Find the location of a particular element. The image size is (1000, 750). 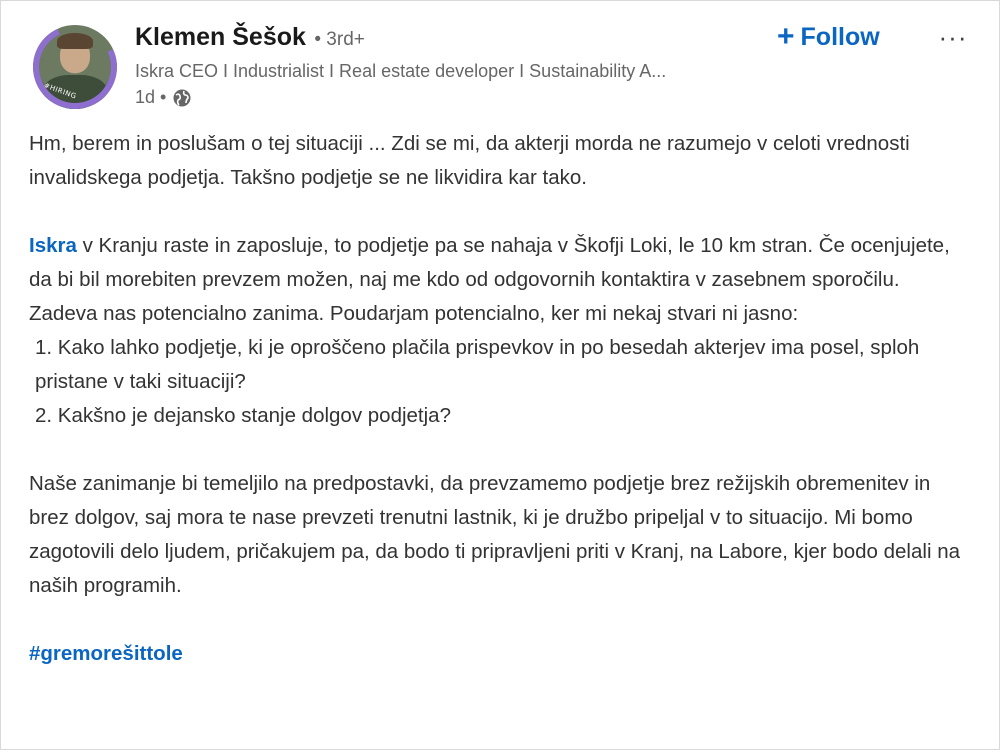

connection-degree: • 3rd+ is located at coordinates (339, 39).